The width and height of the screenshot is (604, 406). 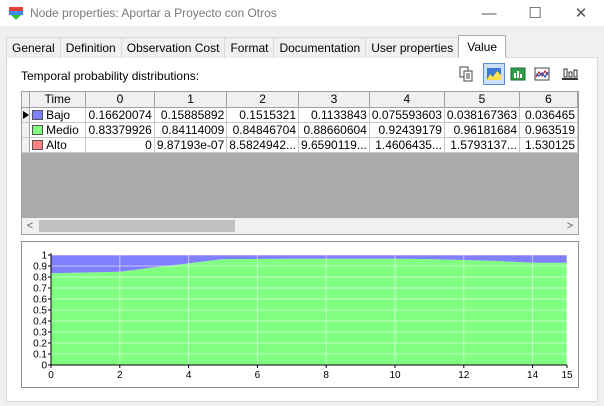 I want to click on x-tick-label: 2, so click(x=120, y=375).